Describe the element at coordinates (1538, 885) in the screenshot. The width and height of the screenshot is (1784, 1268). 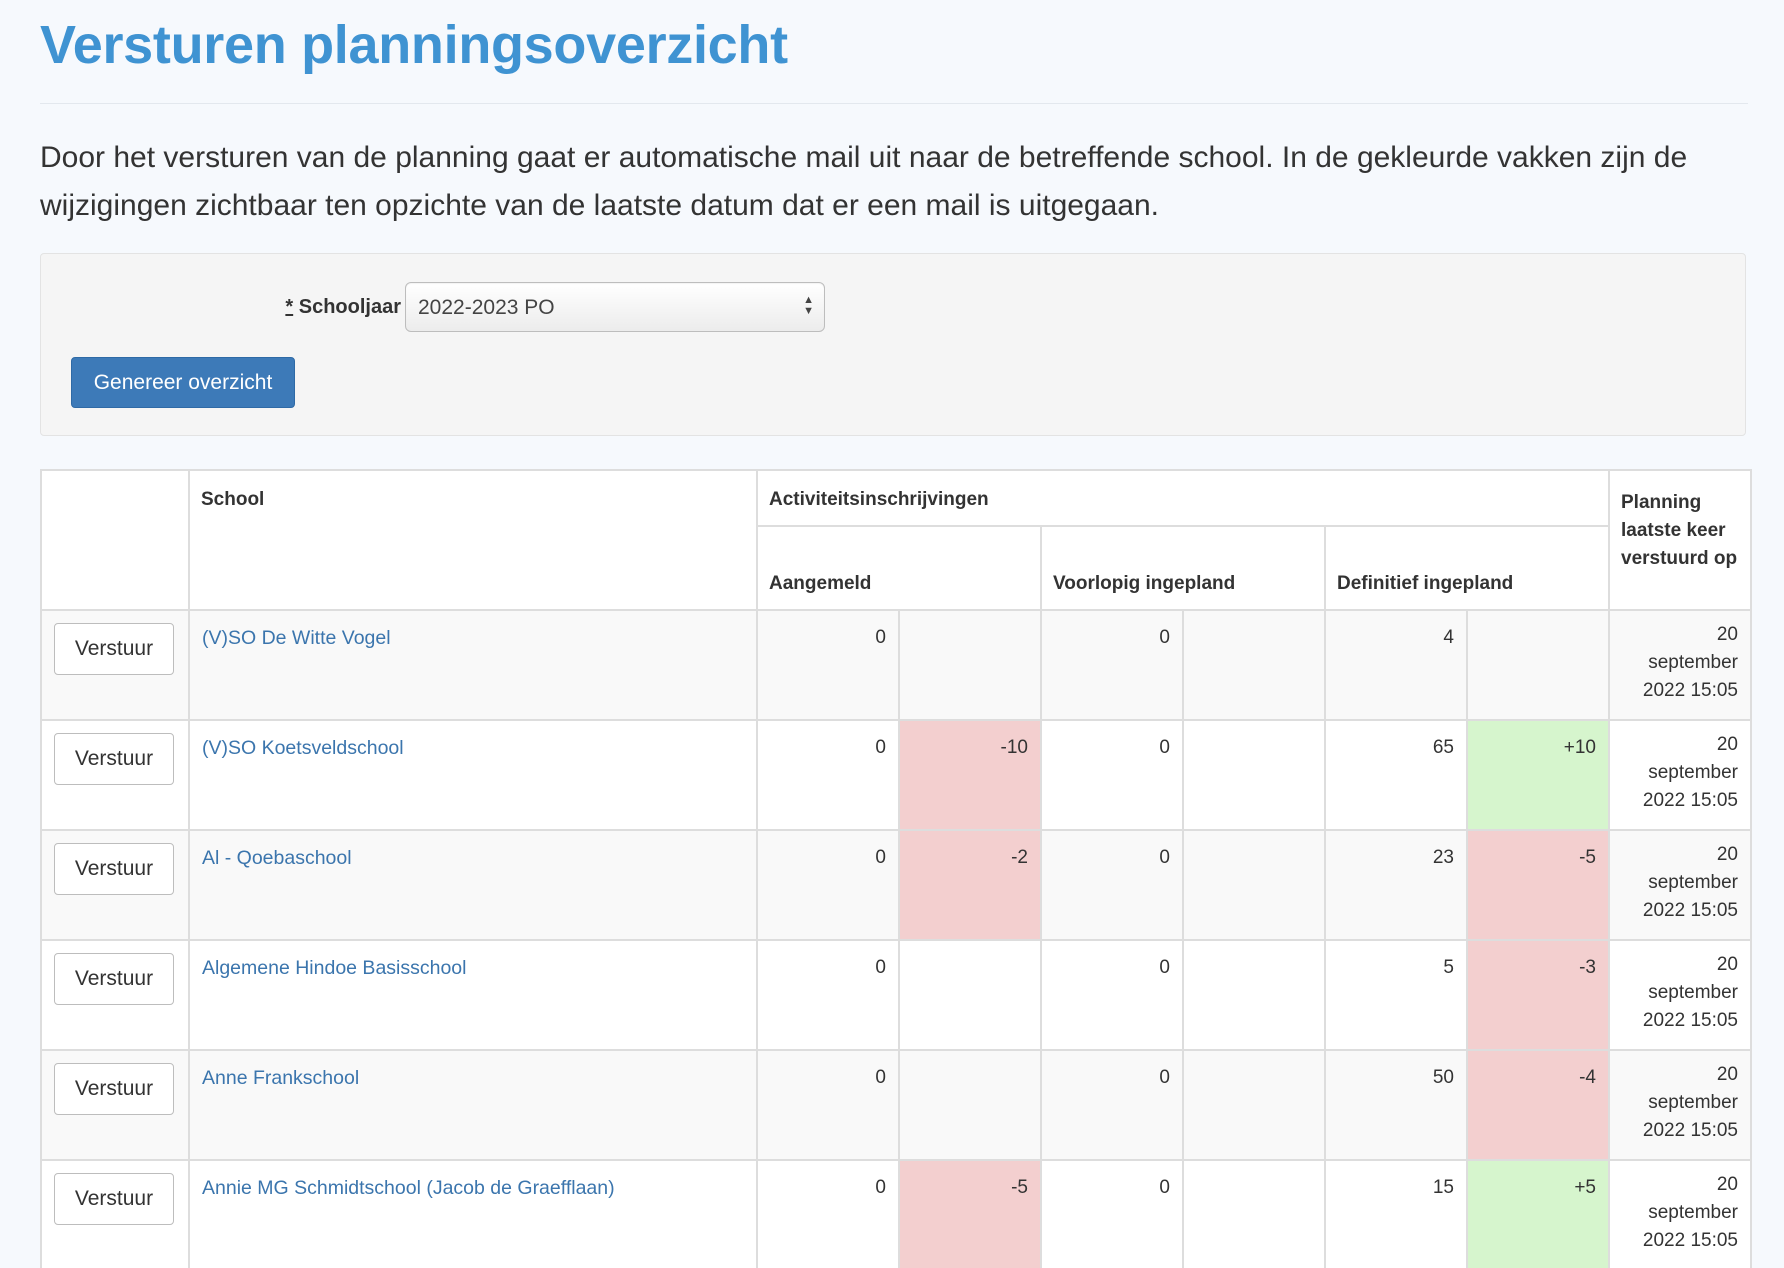
I see `definitief-change: -5` at that location.